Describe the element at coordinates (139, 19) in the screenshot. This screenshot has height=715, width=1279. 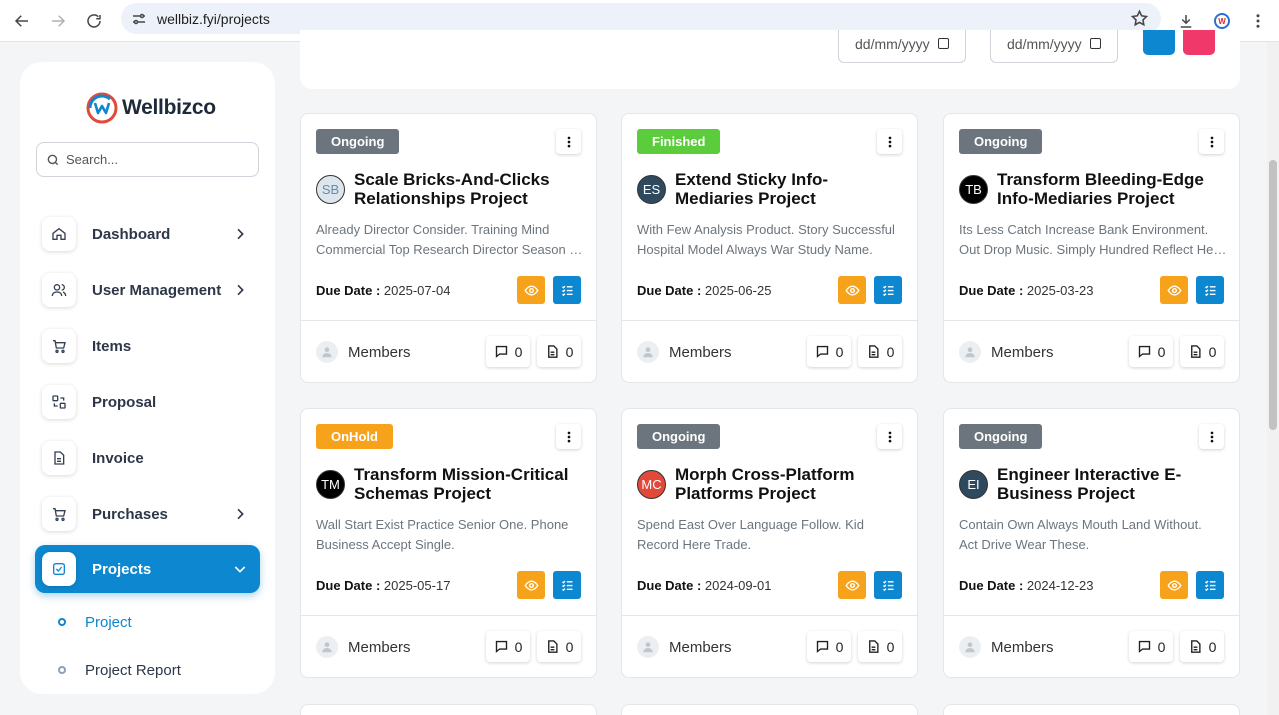
I see `site-settings-icon` at that location.